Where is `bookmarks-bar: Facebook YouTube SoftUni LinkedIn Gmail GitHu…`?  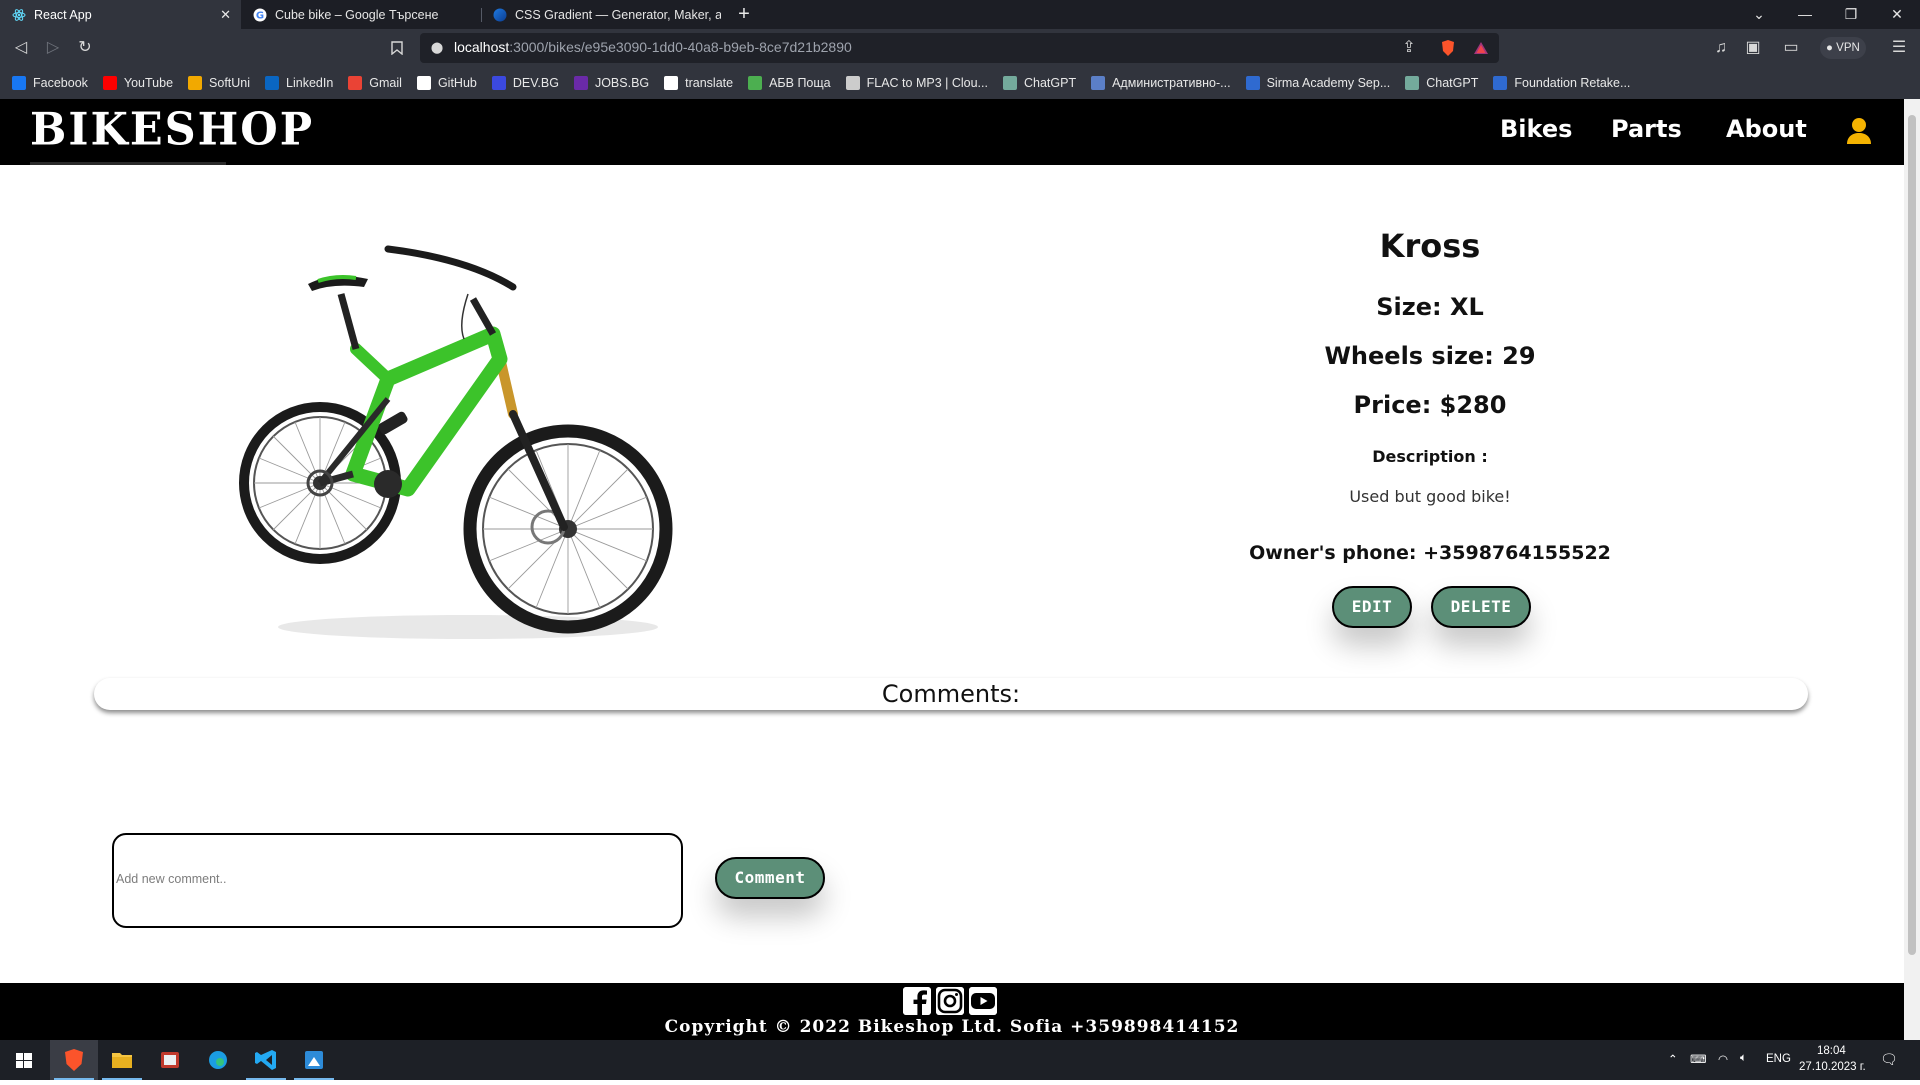
bookmarks-bar: Facebook YouTube SoftUni LinkedIn Gmail GitHu… is located at coordinates (960, 83).